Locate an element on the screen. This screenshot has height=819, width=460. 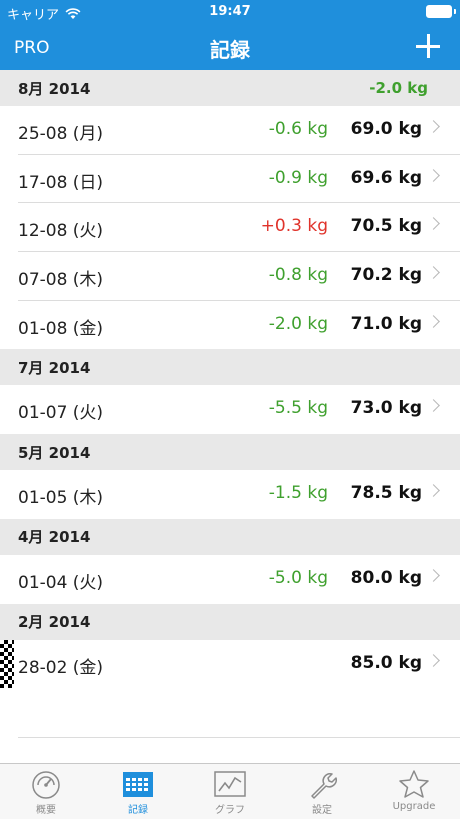
tab-settings: 設定 is located at coordinates (322, 791).